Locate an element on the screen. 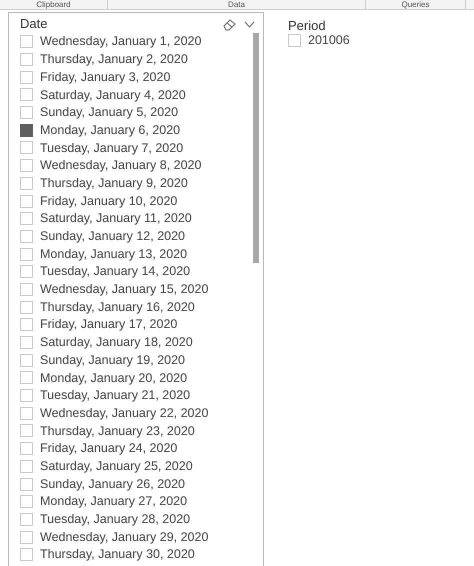 The image size is (474, 566). checkbox is located at coordinates (26, 130).